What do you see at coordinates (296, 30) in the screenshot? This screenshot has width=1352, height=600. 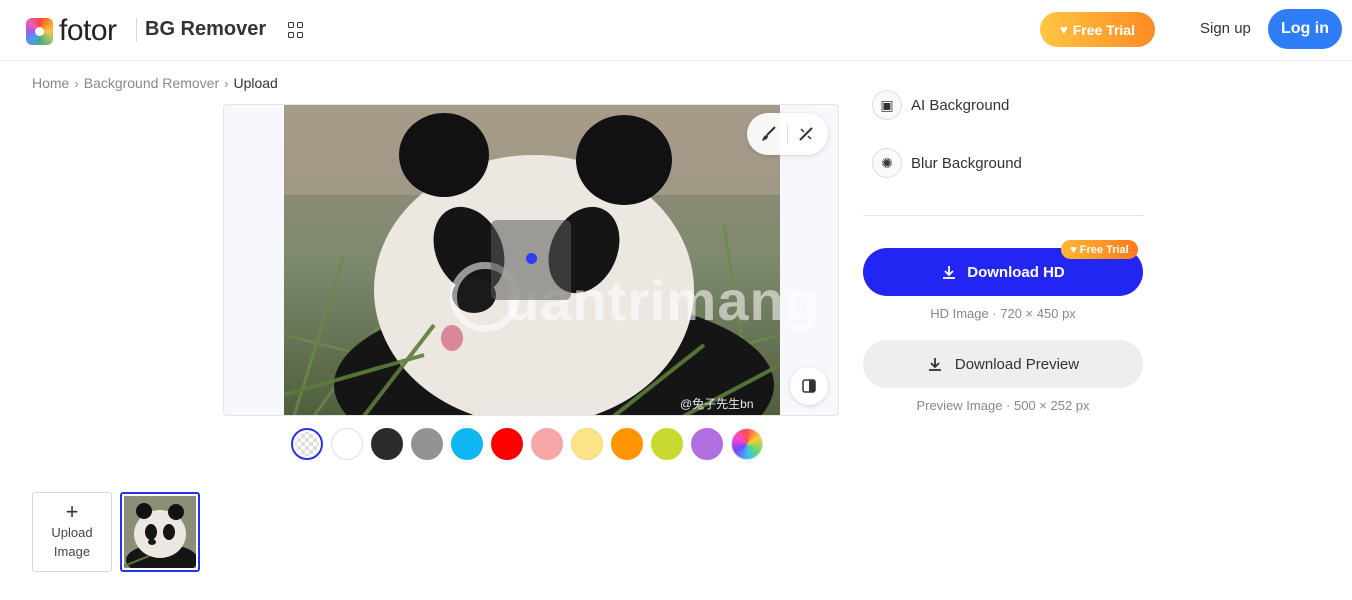 I see `apps-grid-icon` at bounding box center [296, 30].